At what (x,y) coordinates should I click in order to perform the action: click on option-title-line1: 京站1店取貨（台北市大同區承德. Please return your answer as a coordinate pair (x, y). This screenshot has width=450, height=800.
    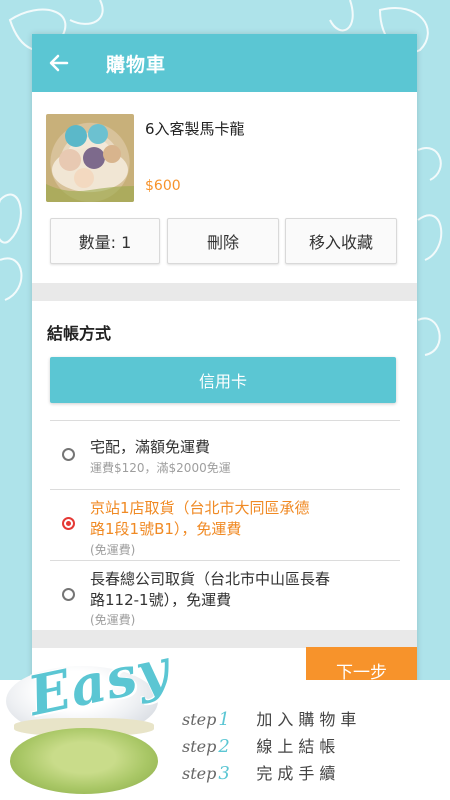
    Looking at the image, I should click on (200, 508).